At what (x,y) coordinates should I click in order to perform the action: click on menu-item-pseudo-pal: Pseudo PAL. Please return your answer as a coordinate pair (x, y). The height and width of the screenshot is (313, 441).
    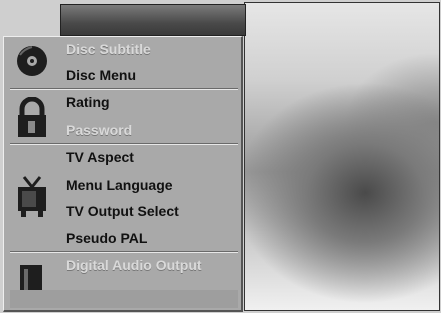
    Looking at the image, I should click on (106, 238).